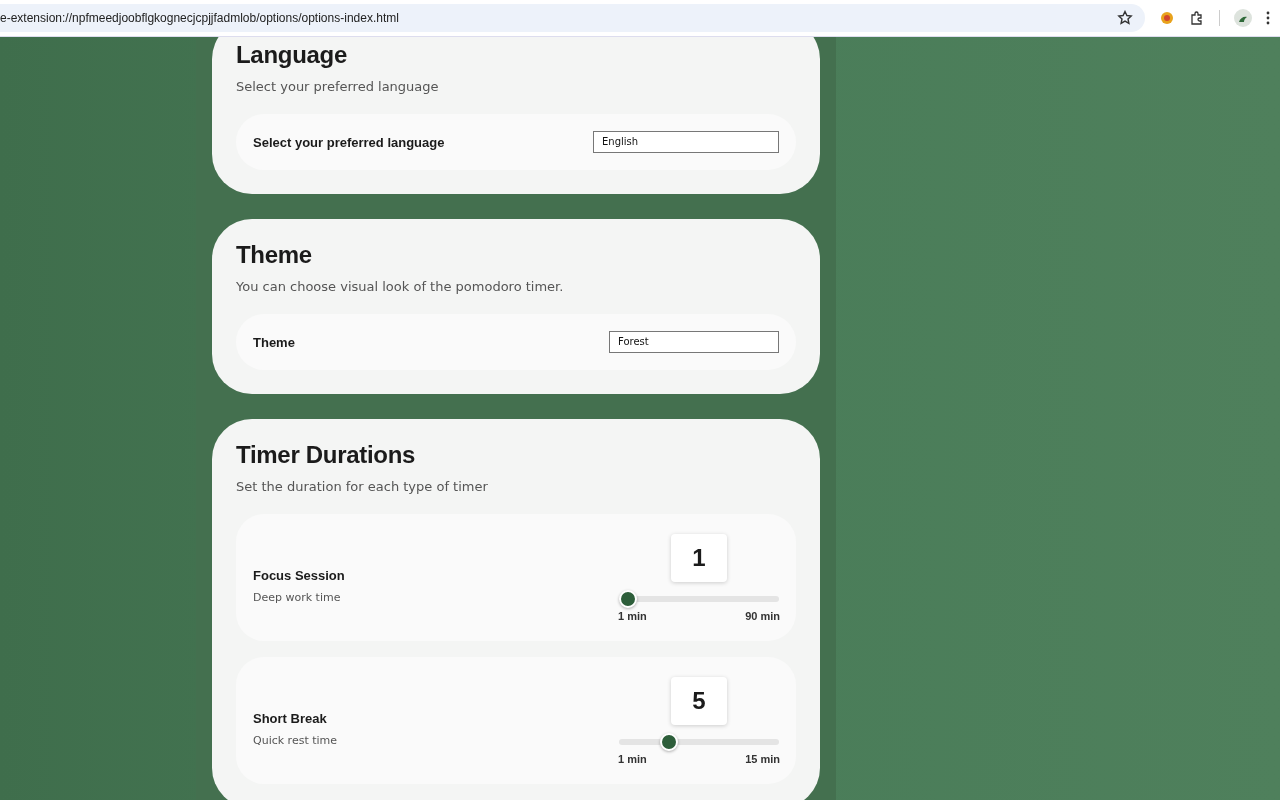 The image size is (1280, 800). Describe the element at coordinates (1197, 18) in the screenshot. I see `puzzle-icon` at that location.